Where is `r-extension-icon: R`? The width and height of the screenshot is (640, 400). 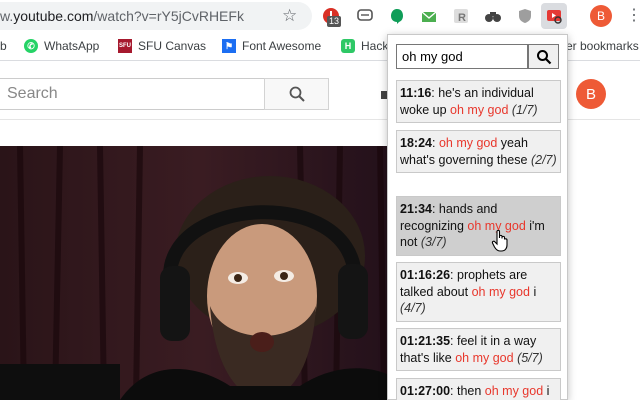
r-extension-icon: R is located at coordinates (461, 16).